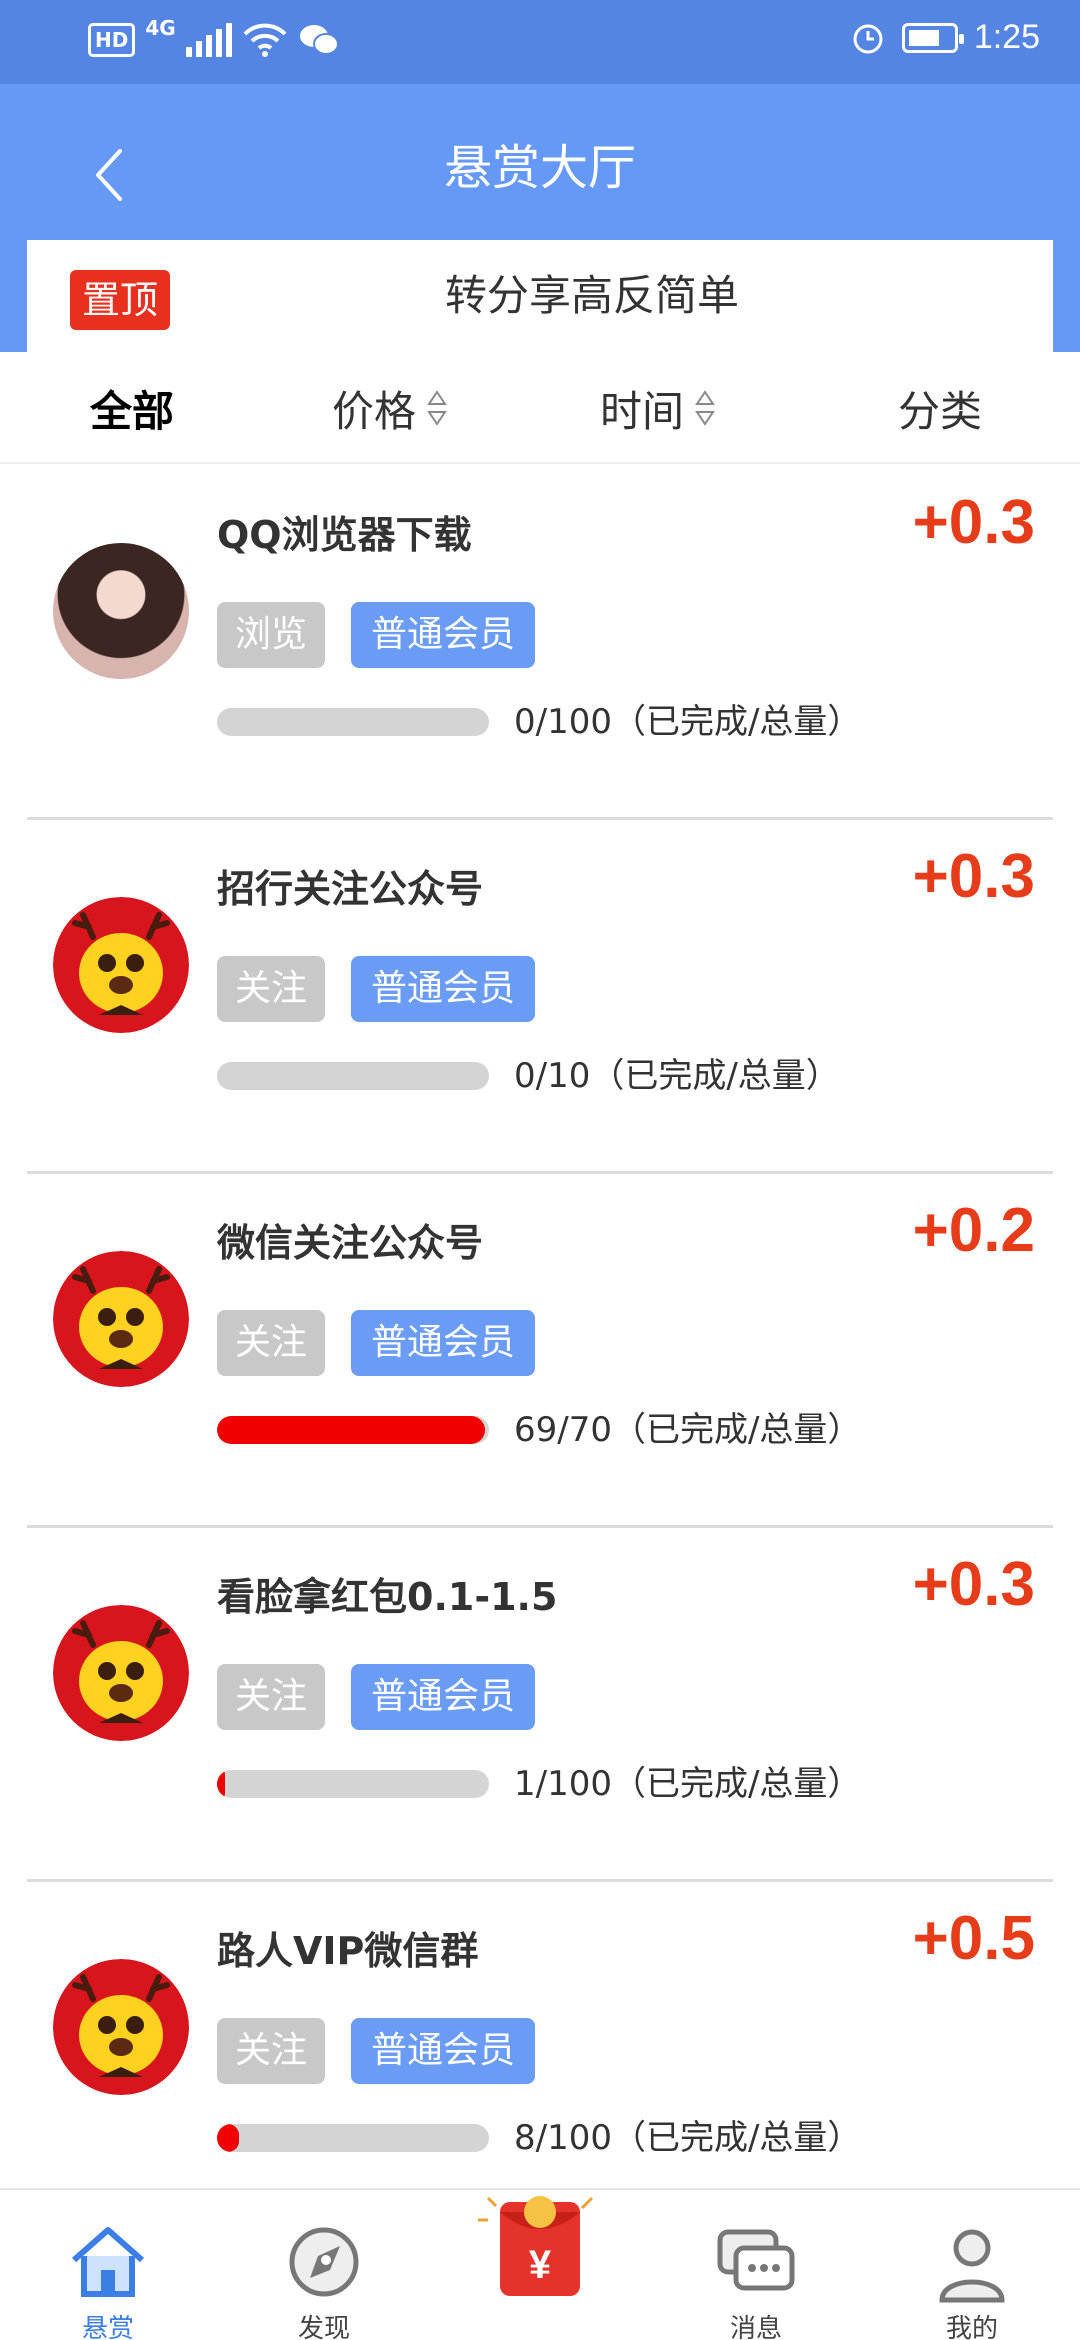 This screenshot has height=2340, width=1080. What do you see at coordinates (540, 1705) in the screenshot?
I see `task-item: 看脸拿红包0.1-1.5 +0.3 关注 普通会员 1/100（已完成/总量）` at bounding box center [540, 1705].